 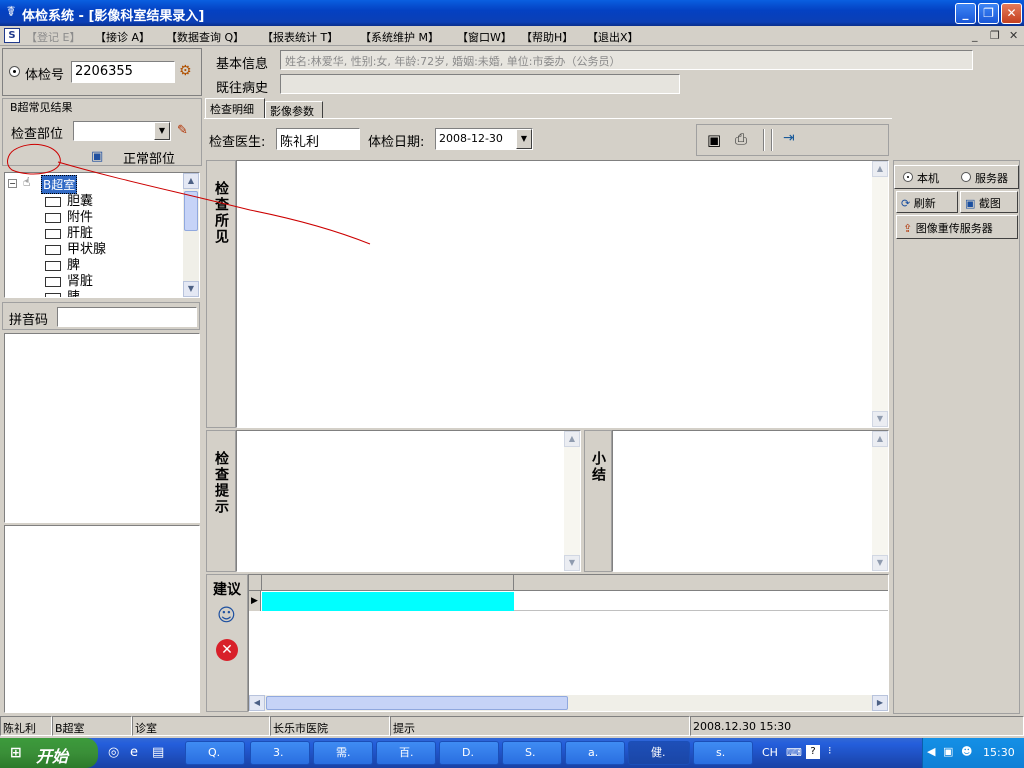 What do you see at coordinates (53, 37) in the screenshot?
I see `menu-register: 【登记 E】` at bounding box center [53, 37].